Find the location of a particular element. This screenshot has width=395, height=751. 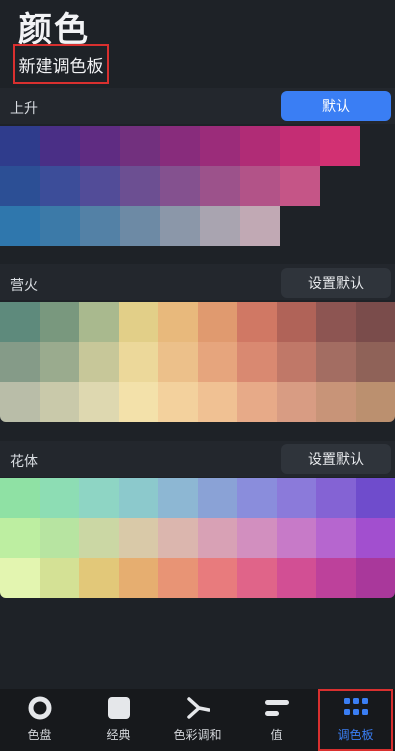

harmony-icon is located at coordinates (198, 708).